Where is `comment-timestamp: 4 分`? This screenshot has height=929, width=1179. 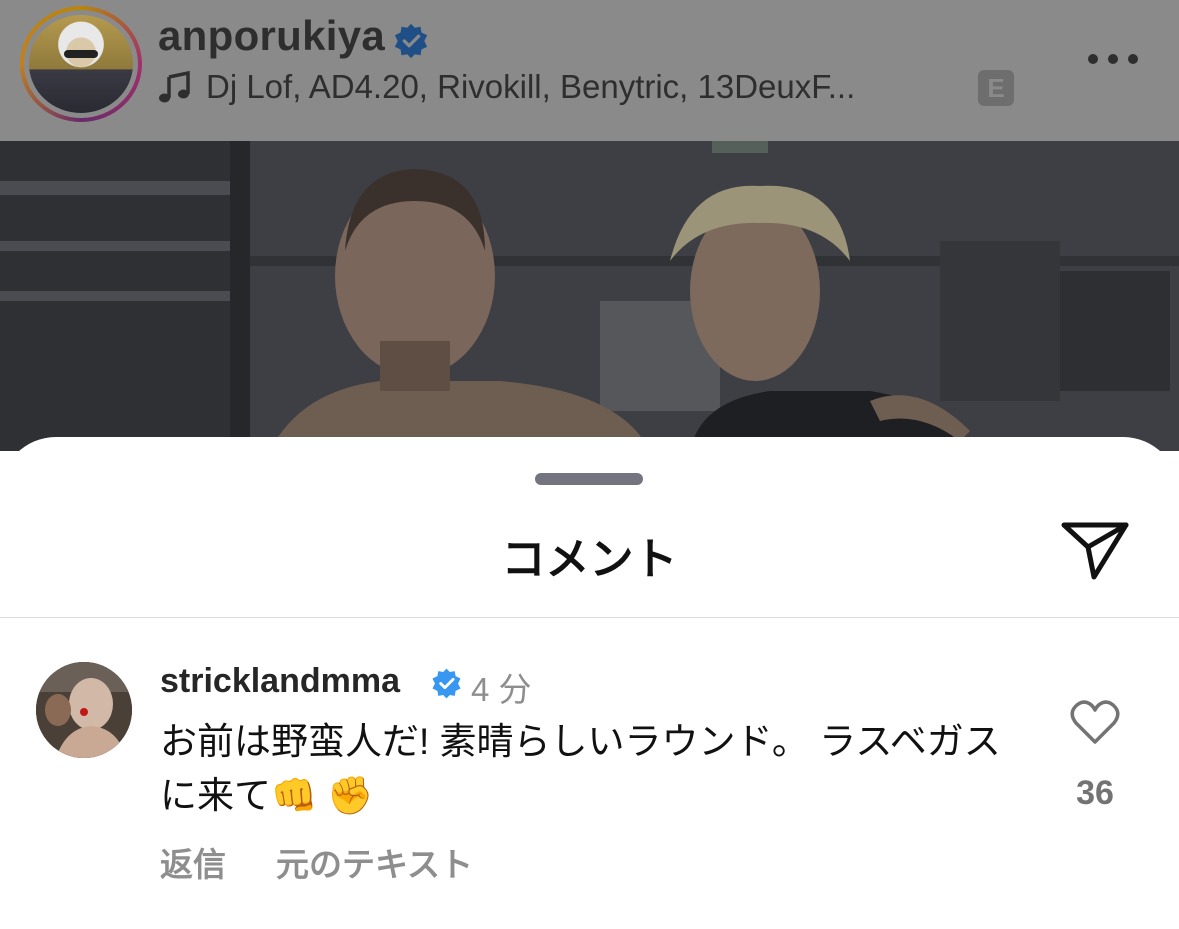 comment-timestamp: 4 分 is located at coordinates (501, 689).